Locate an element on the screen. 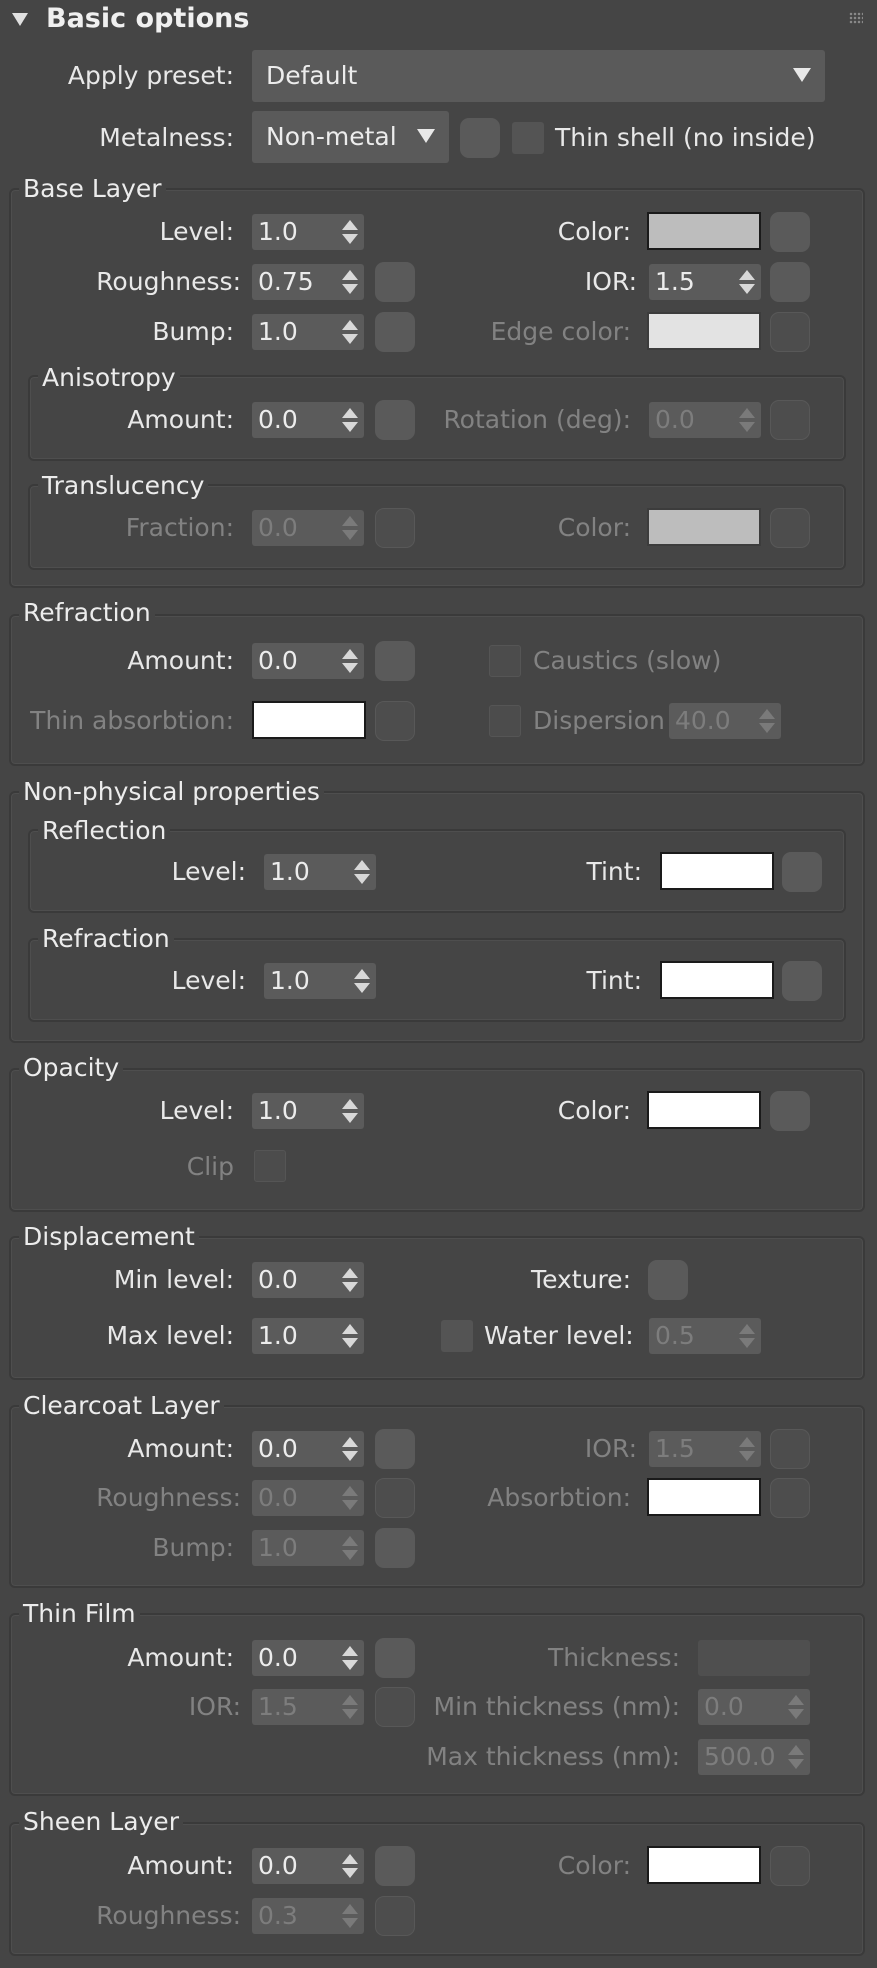  absorption-swatch is located at coordinates (704, 1497).